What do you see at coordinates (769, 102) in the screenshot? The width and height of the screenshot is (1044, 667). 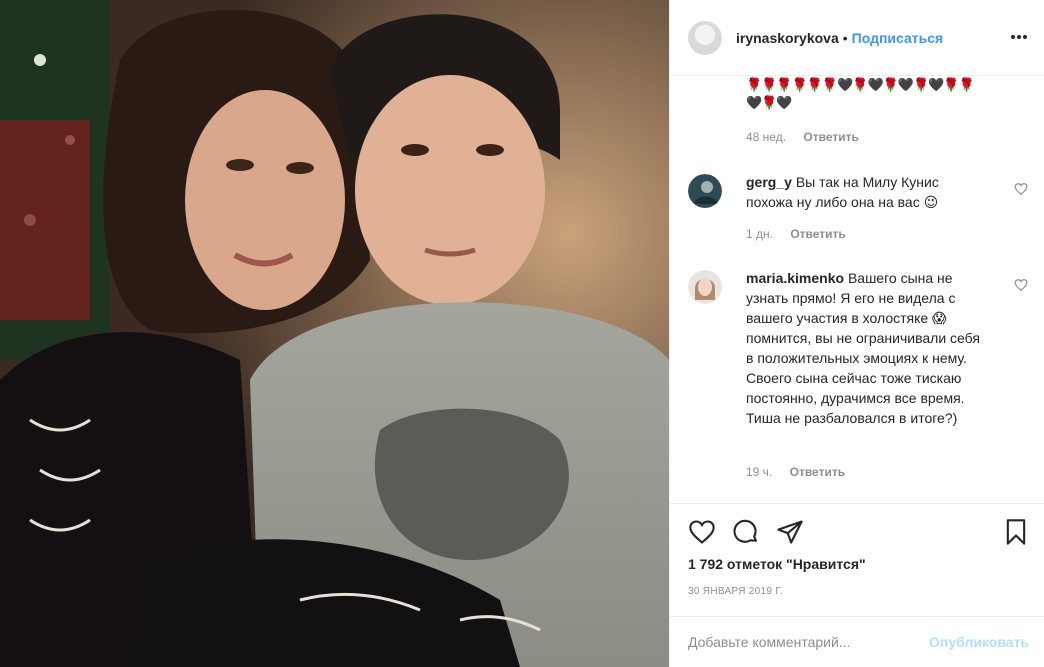 I see `comment-emoji-row: 🖤🌹🖤` at bounding box center [769, 102].